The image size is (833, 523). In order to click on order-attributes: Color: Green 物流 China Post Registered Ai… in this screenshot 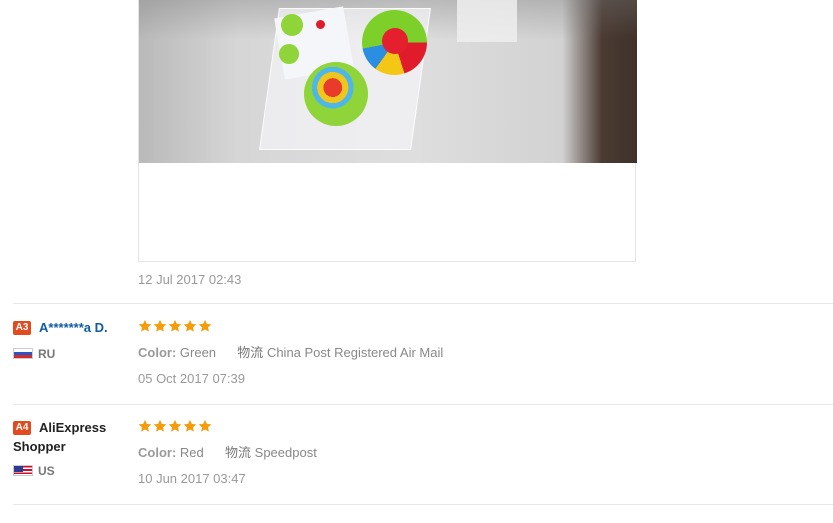, I will do `click(290, 351)`.